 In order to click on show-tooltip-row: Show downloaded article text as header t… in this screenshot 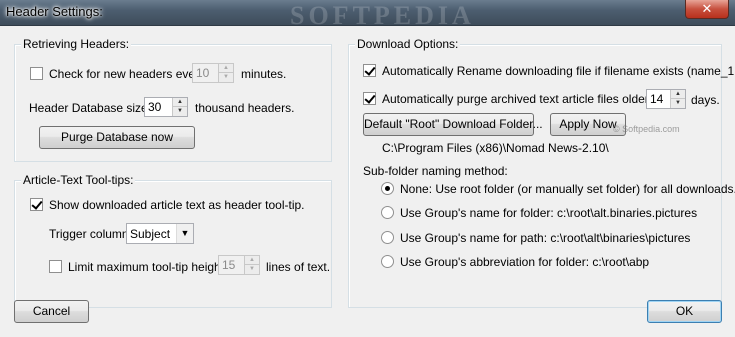, I will do `click(167, 205)`.